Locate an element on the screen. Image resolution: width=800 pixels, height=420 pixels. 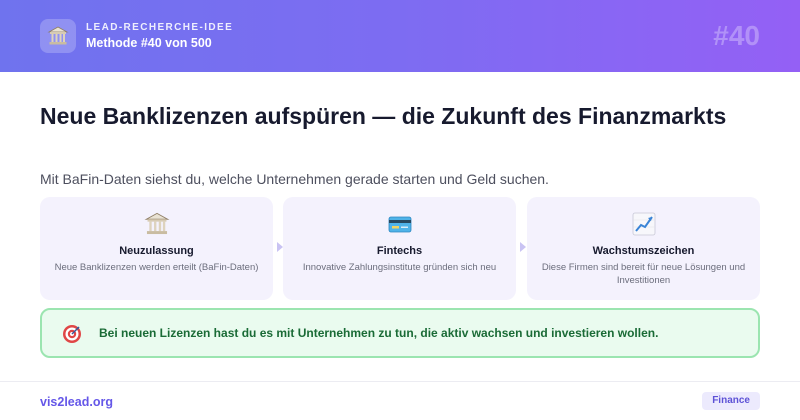
credit-card-icon is located at coordinates (399, 224).